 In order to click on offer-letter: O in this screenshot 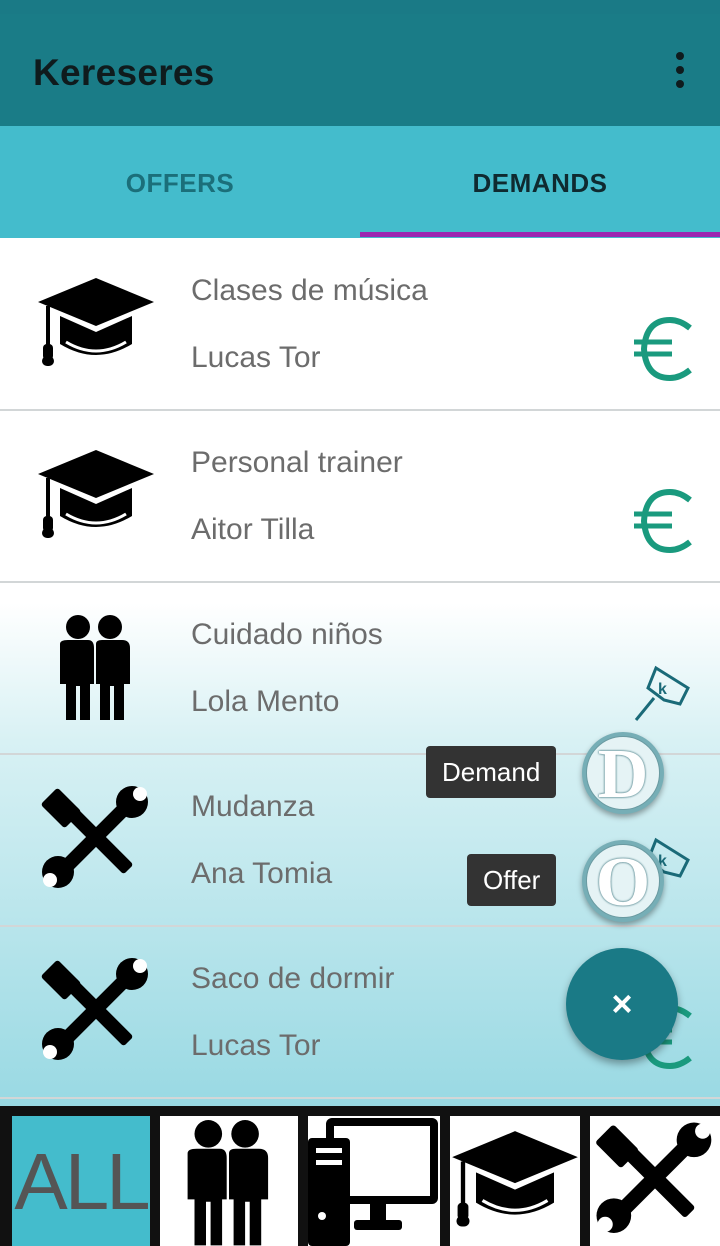, I will do `click(623, 881)`.